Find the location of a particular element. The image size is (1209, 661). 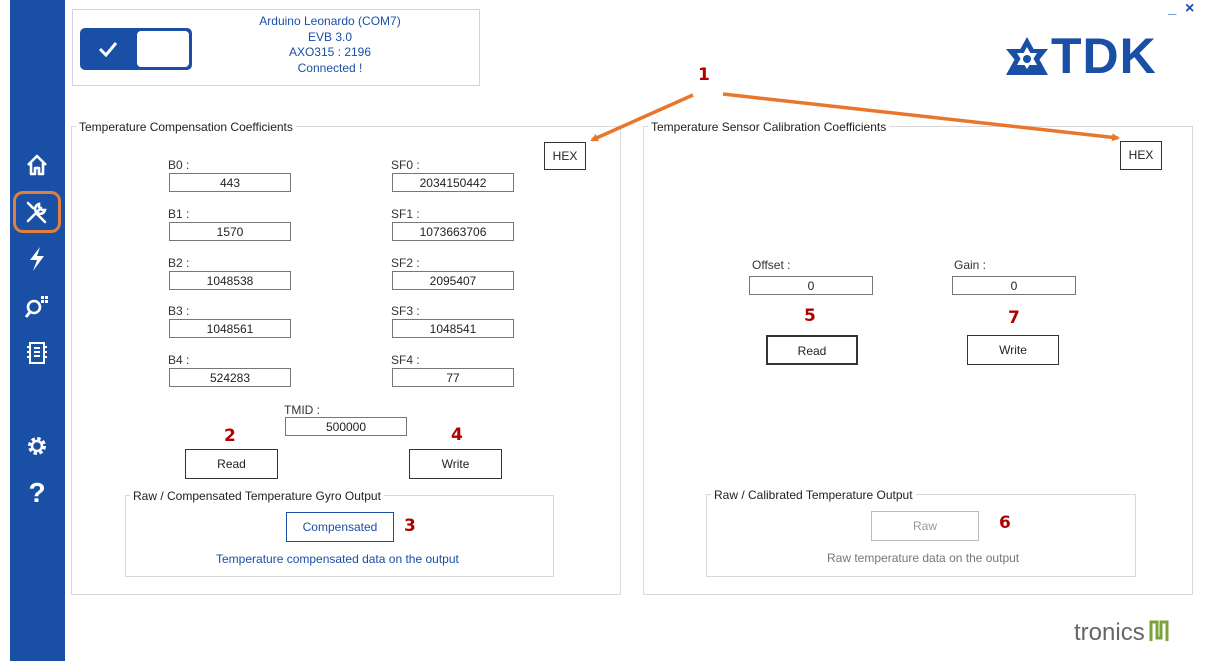

tronics-logo-text: tronics is located at coordinates (1109, 632).